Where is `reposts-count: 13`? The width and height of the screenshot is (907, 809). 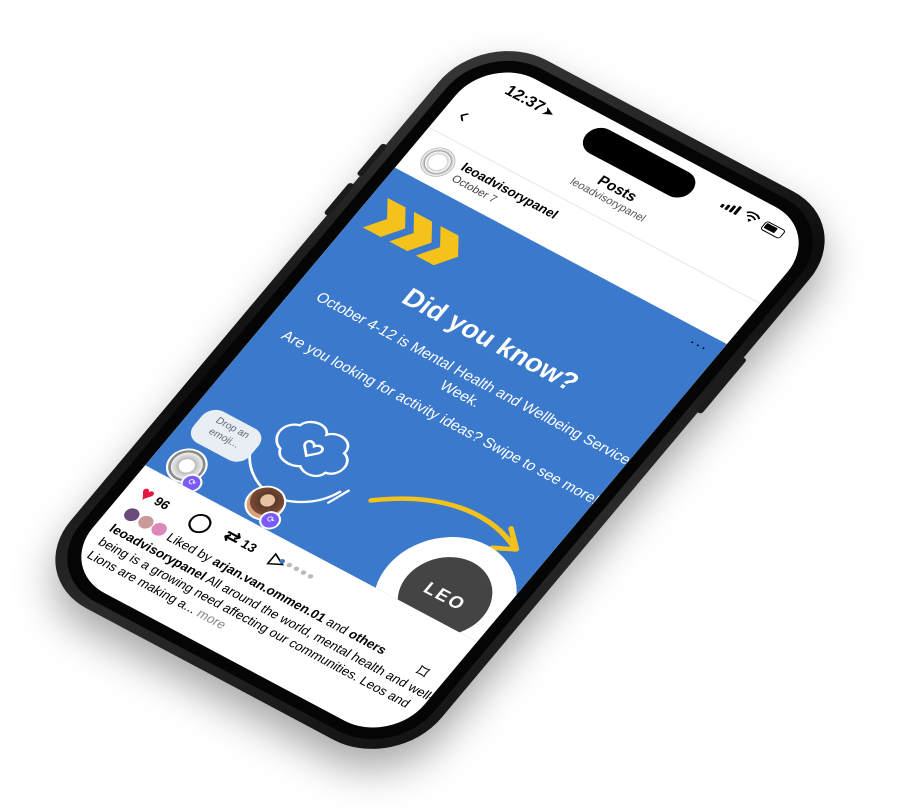
reposts-count: 13 is located at coordinates (249, 546).